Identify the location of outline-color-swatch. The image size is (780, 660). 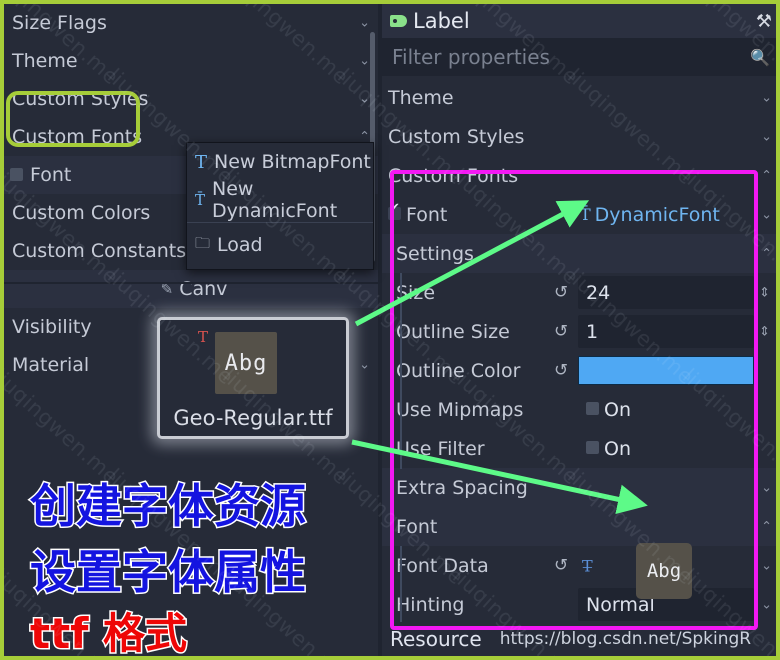
(666, 370).